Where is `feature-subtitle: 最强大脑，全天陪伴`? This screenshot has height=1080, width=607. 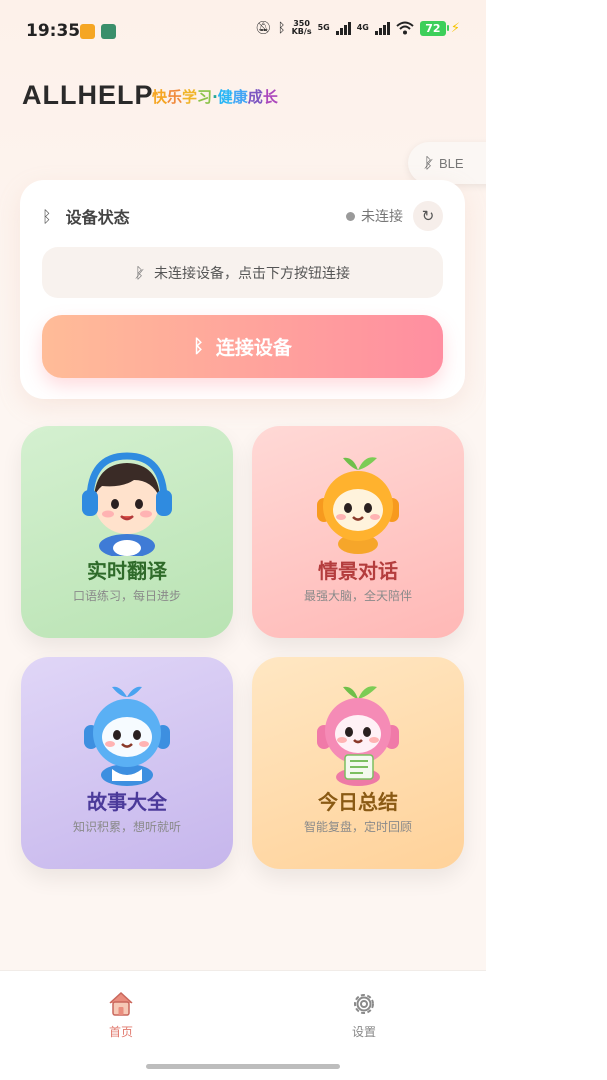 feature-subtitle: 最强大脑，全天陪伴 is located at coordinates (357, 596).